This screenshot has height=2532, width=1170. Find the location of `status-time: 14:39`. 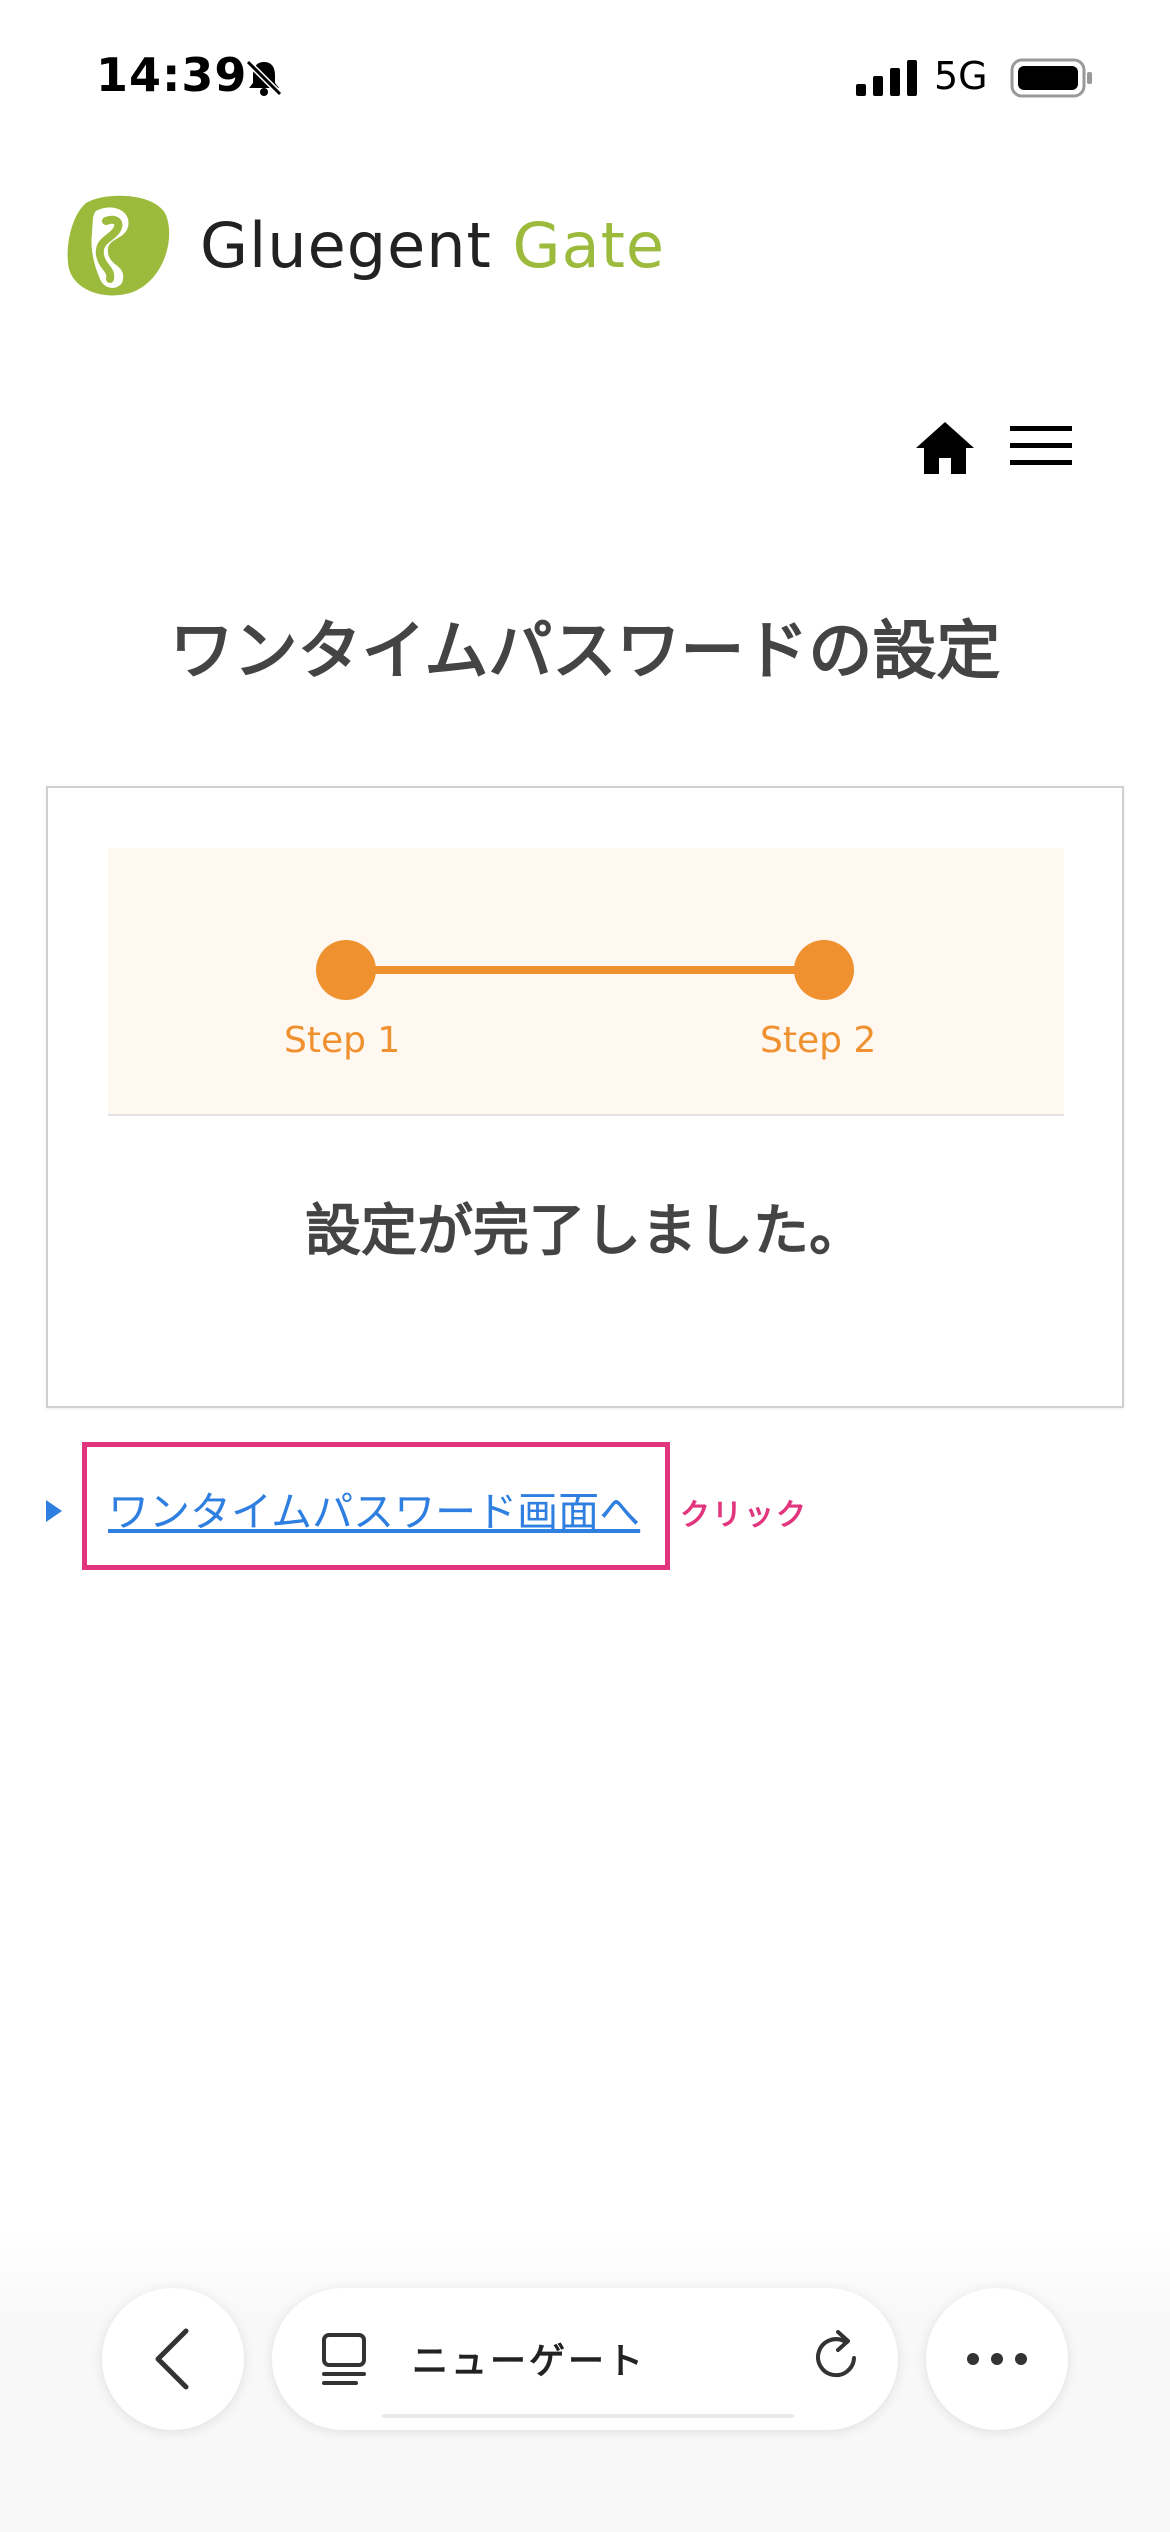

status-time: 14:39 is located at coordinates (172, 75).